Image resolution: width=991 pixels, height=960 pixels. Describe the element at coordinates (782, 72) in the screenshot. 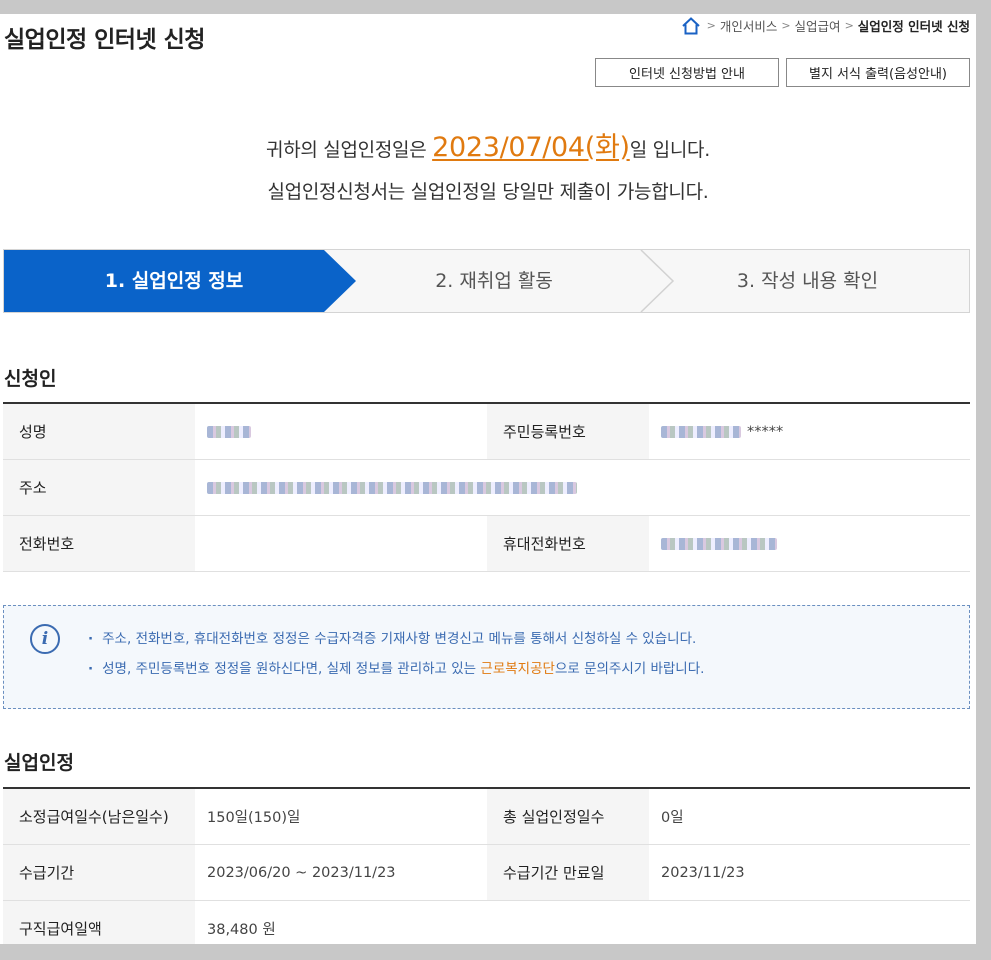

I see `top-buttons: 인터넷 신청방법 안내 별지 서식 출력(음성안내)` at that location.